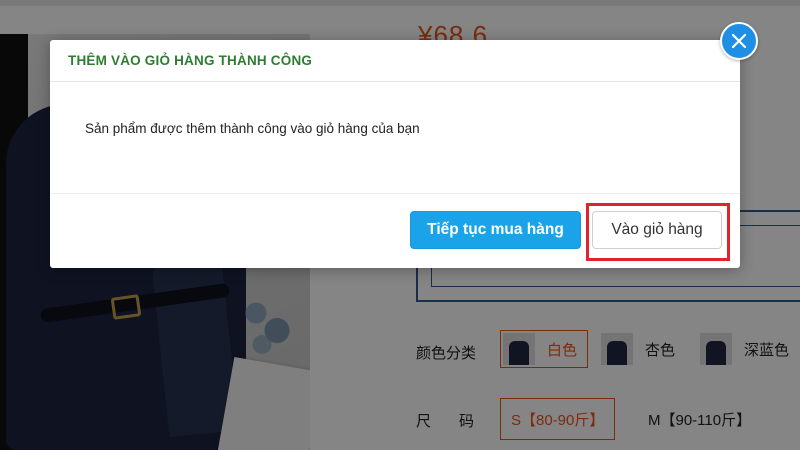 Image resolution: width=800 pixels, height=450 pixels. I want to click on continue-shopping-button: Tiếp tục mua hàng, so click(495, 230).